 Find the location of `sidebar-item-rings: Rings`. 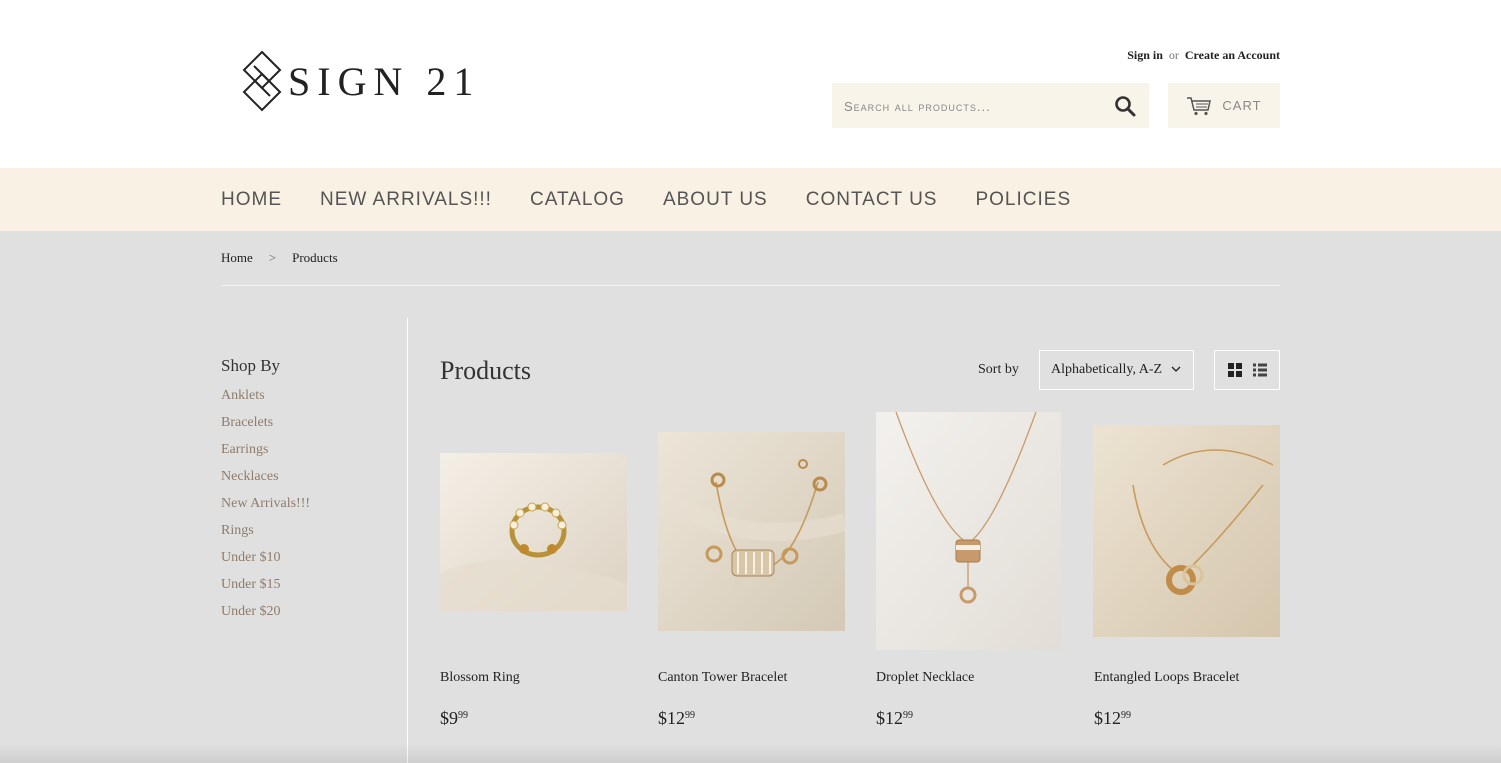

sidebar-item-rings: Rings is located at coordinates (265, 534).